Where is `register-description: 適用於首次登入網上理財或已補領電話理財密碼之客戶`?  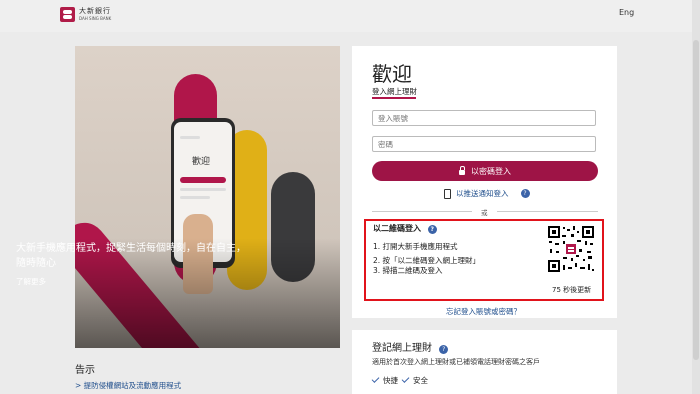 register-description: 適用於首次登入網上理財或已補領電話理財密碼之客戶 is located at coordinates (456, 362).